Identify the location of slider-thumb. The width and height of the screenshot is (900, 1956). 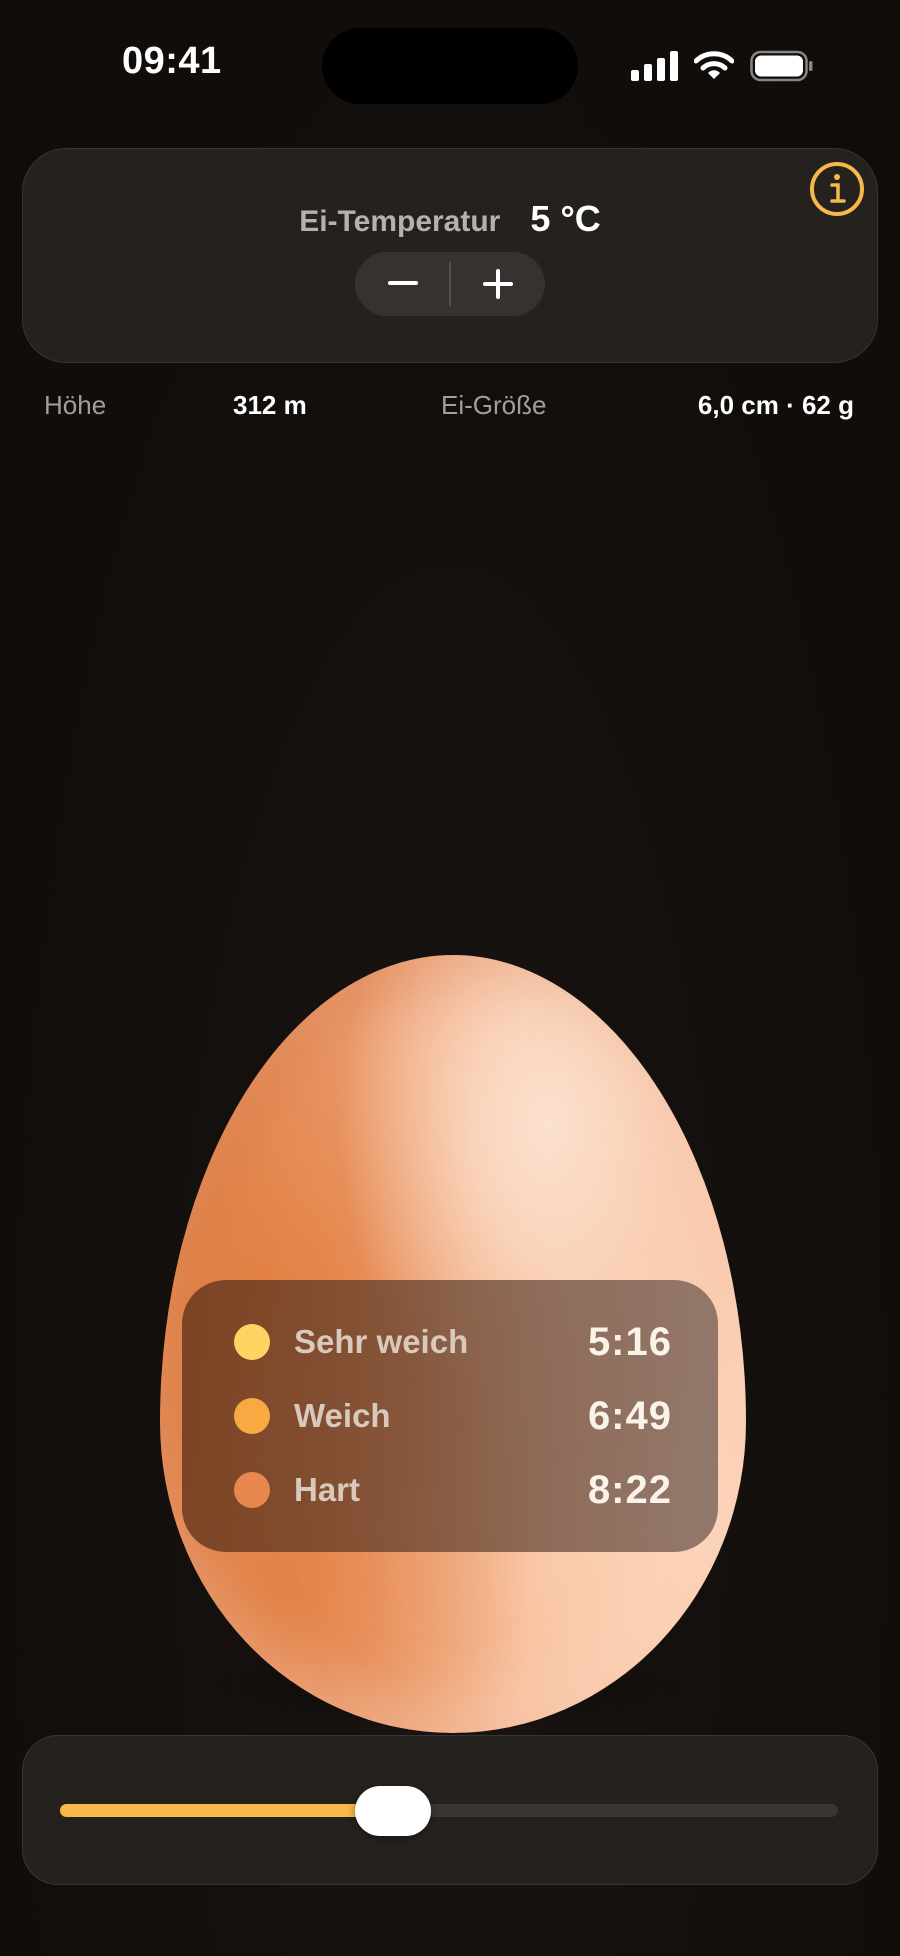
(393, 1811).